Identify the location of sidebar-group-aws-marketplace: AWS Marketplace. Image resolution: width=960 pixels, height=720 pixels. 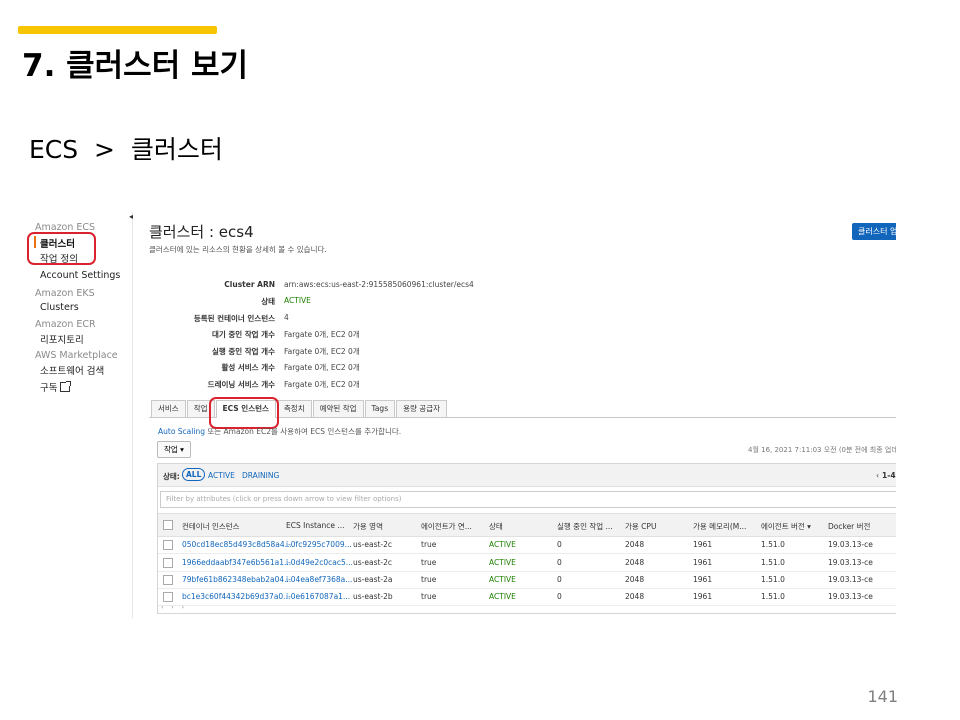
(76, 355).